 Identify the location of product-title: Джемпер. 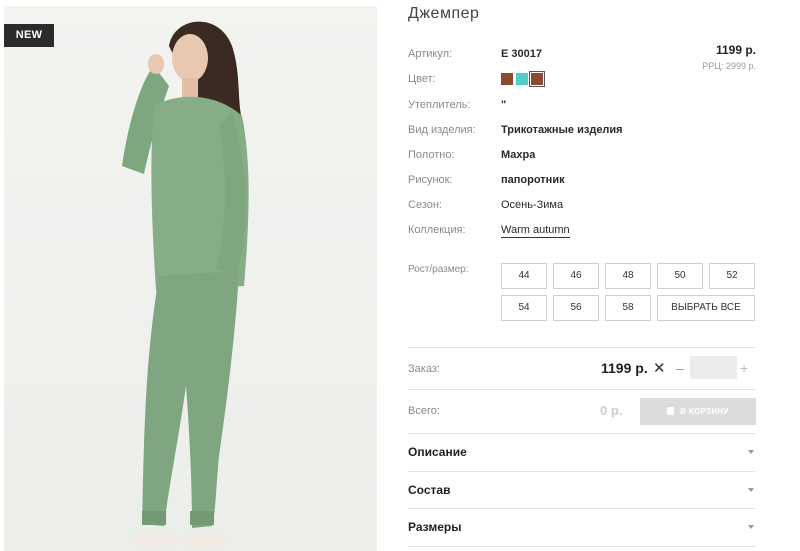
(444, 13).